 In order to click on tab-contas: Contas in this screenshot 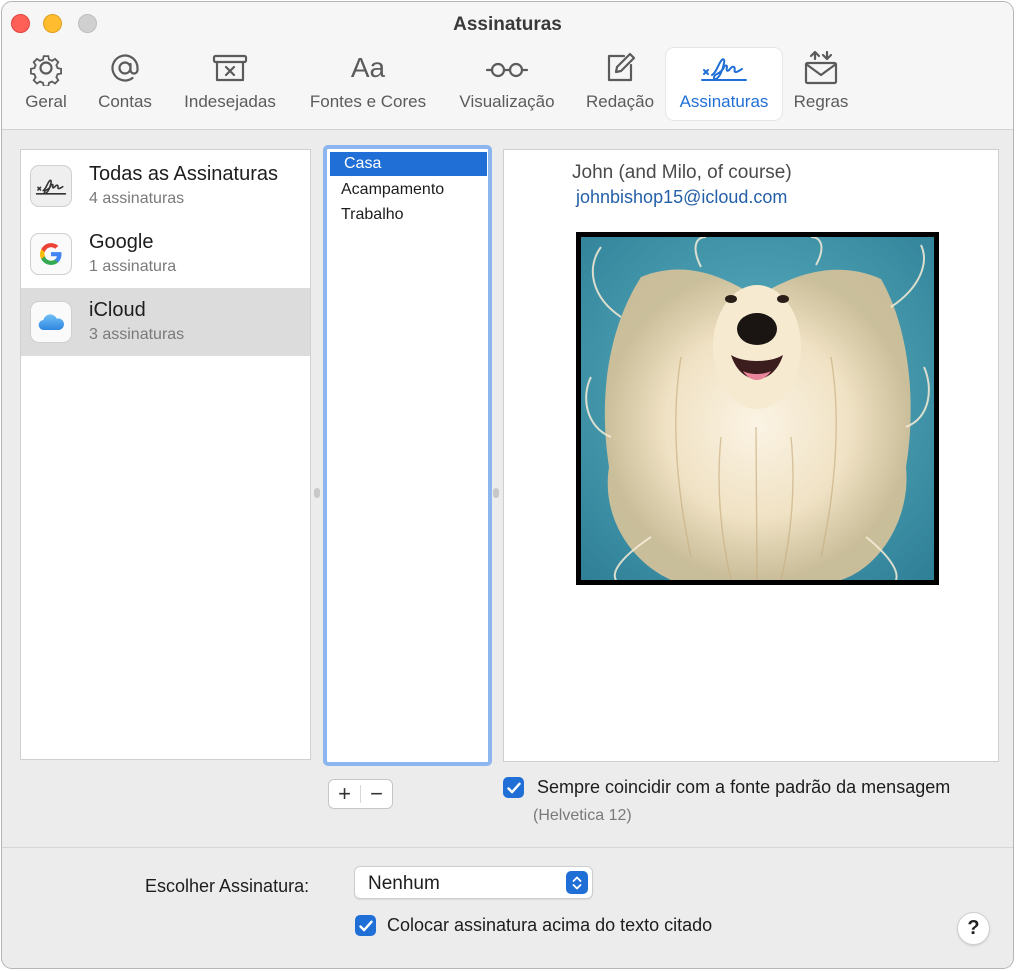, I will do `click(125, 84)`.